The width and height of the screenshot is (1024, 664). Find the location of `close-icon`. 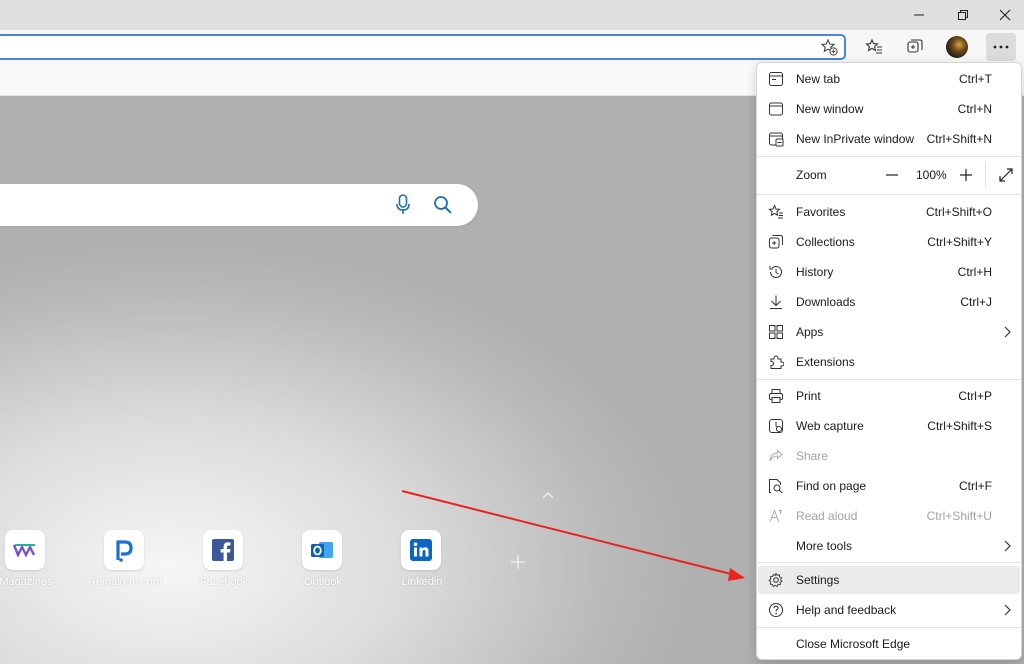

close-icon is located at coordinates (1005, 15).